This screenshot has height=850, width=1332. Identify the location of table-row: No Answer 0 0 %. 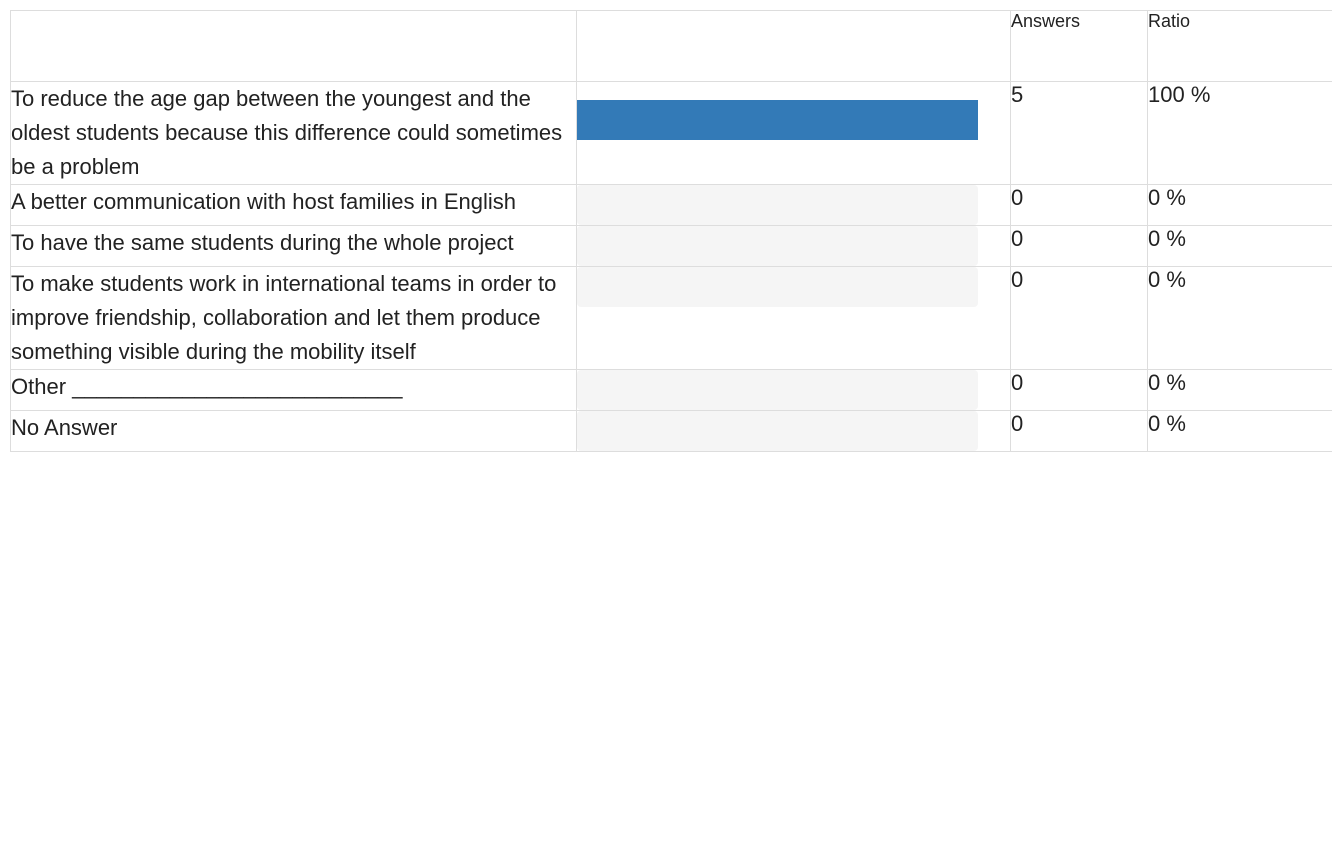
(671, 431).